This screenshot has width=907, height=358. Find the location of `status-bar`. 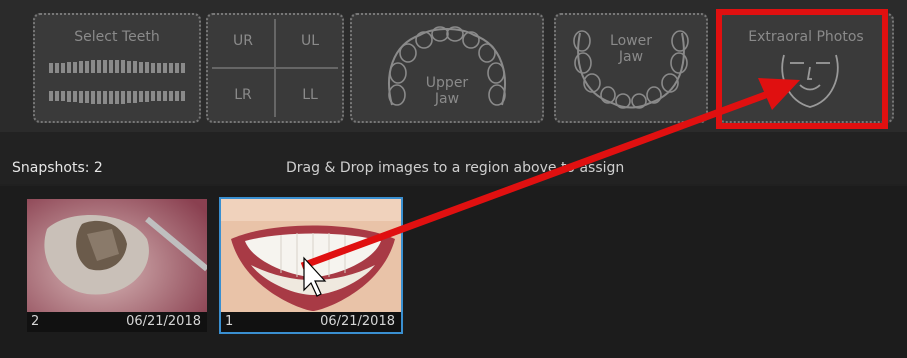

status-bar is located at coordinates (453, 158).